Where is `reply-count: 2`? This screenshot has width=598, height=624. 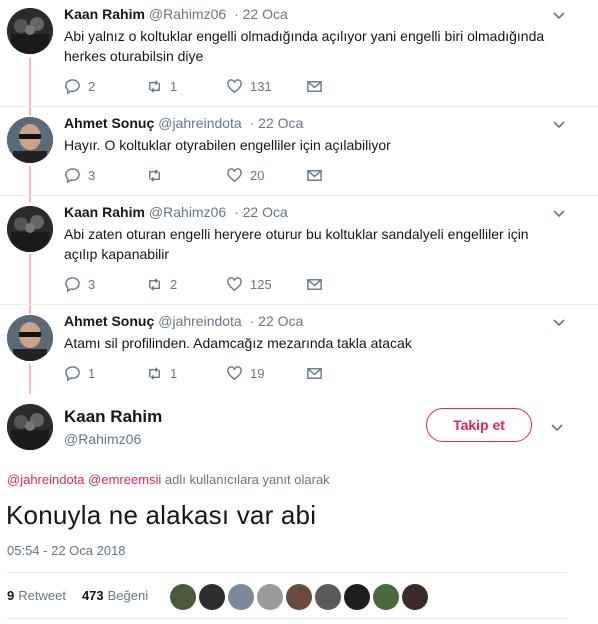
reply-count: 2 is located at coordinates (92, 86).